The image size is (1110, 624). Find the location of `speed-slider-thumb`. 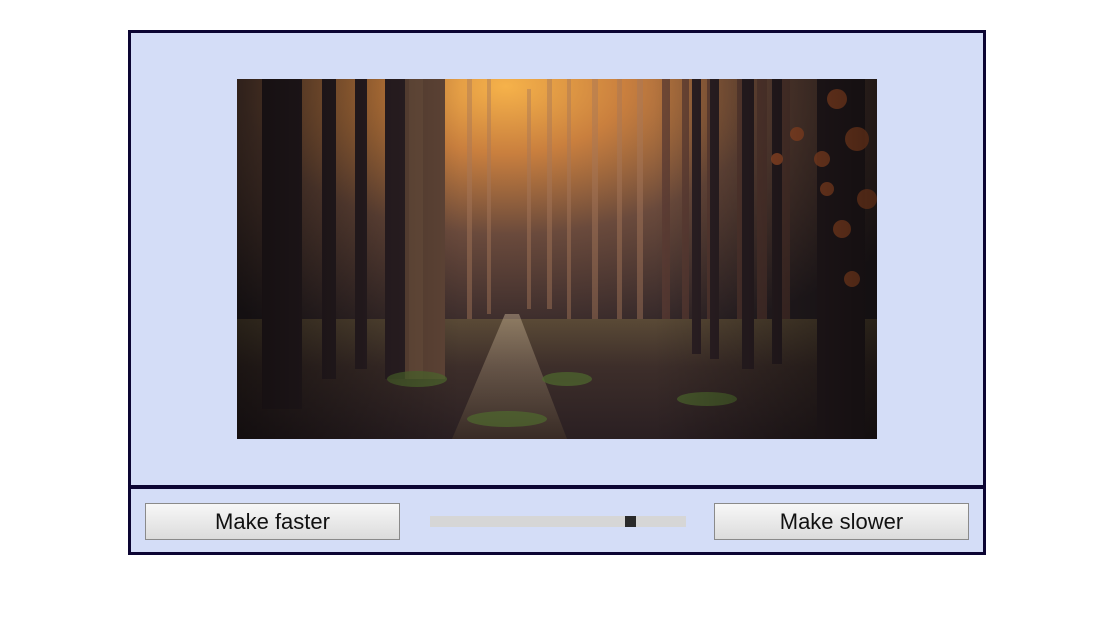

speed-slider-thumb is located at coordinates (630, 521).